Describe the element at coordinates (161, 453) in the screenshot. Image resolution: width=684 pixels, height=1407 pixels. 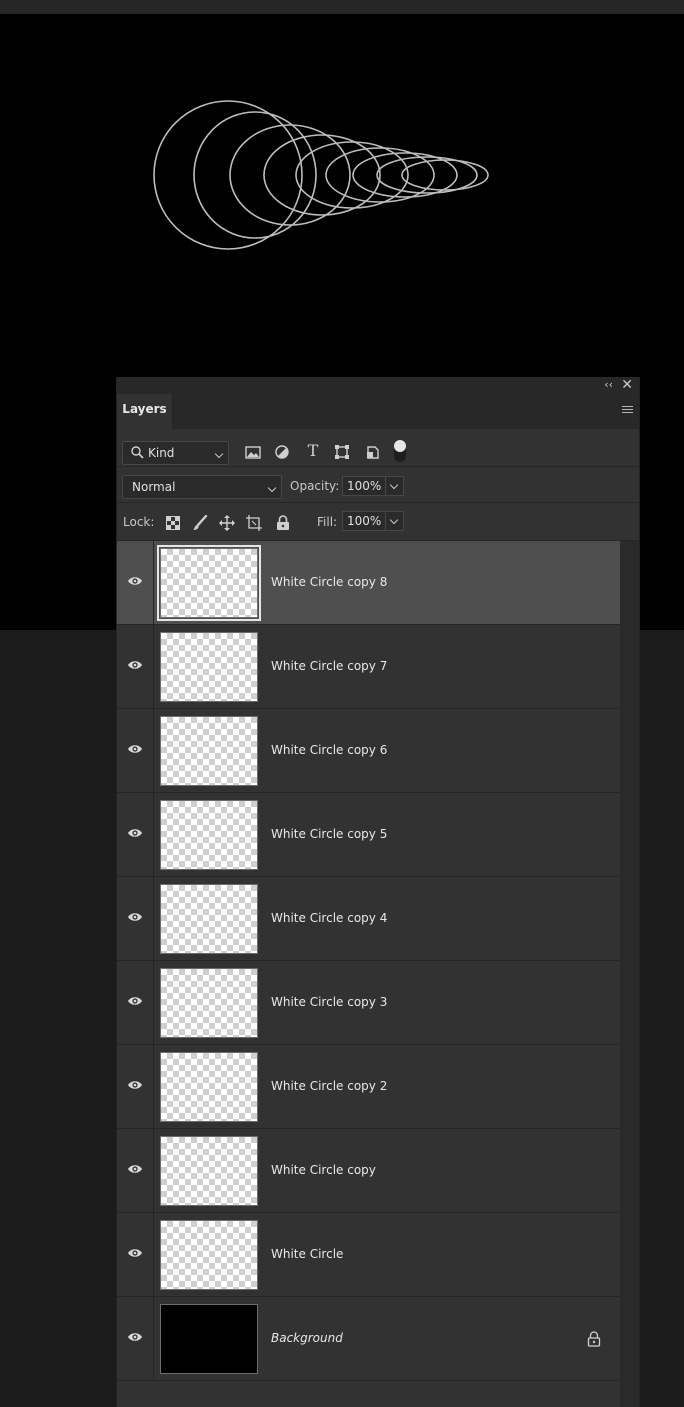
I see `filter-kind-label: Kind` at that location.